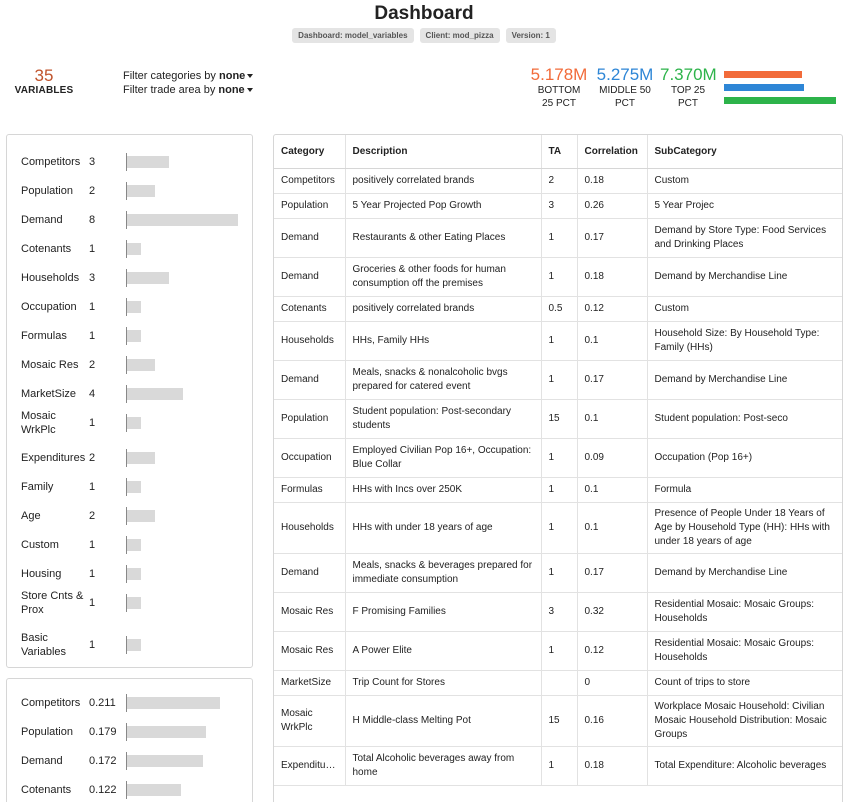  Describe the element at coordinates (232, 76) in the screenshot. I see `filter-categories-value: none` at that location.